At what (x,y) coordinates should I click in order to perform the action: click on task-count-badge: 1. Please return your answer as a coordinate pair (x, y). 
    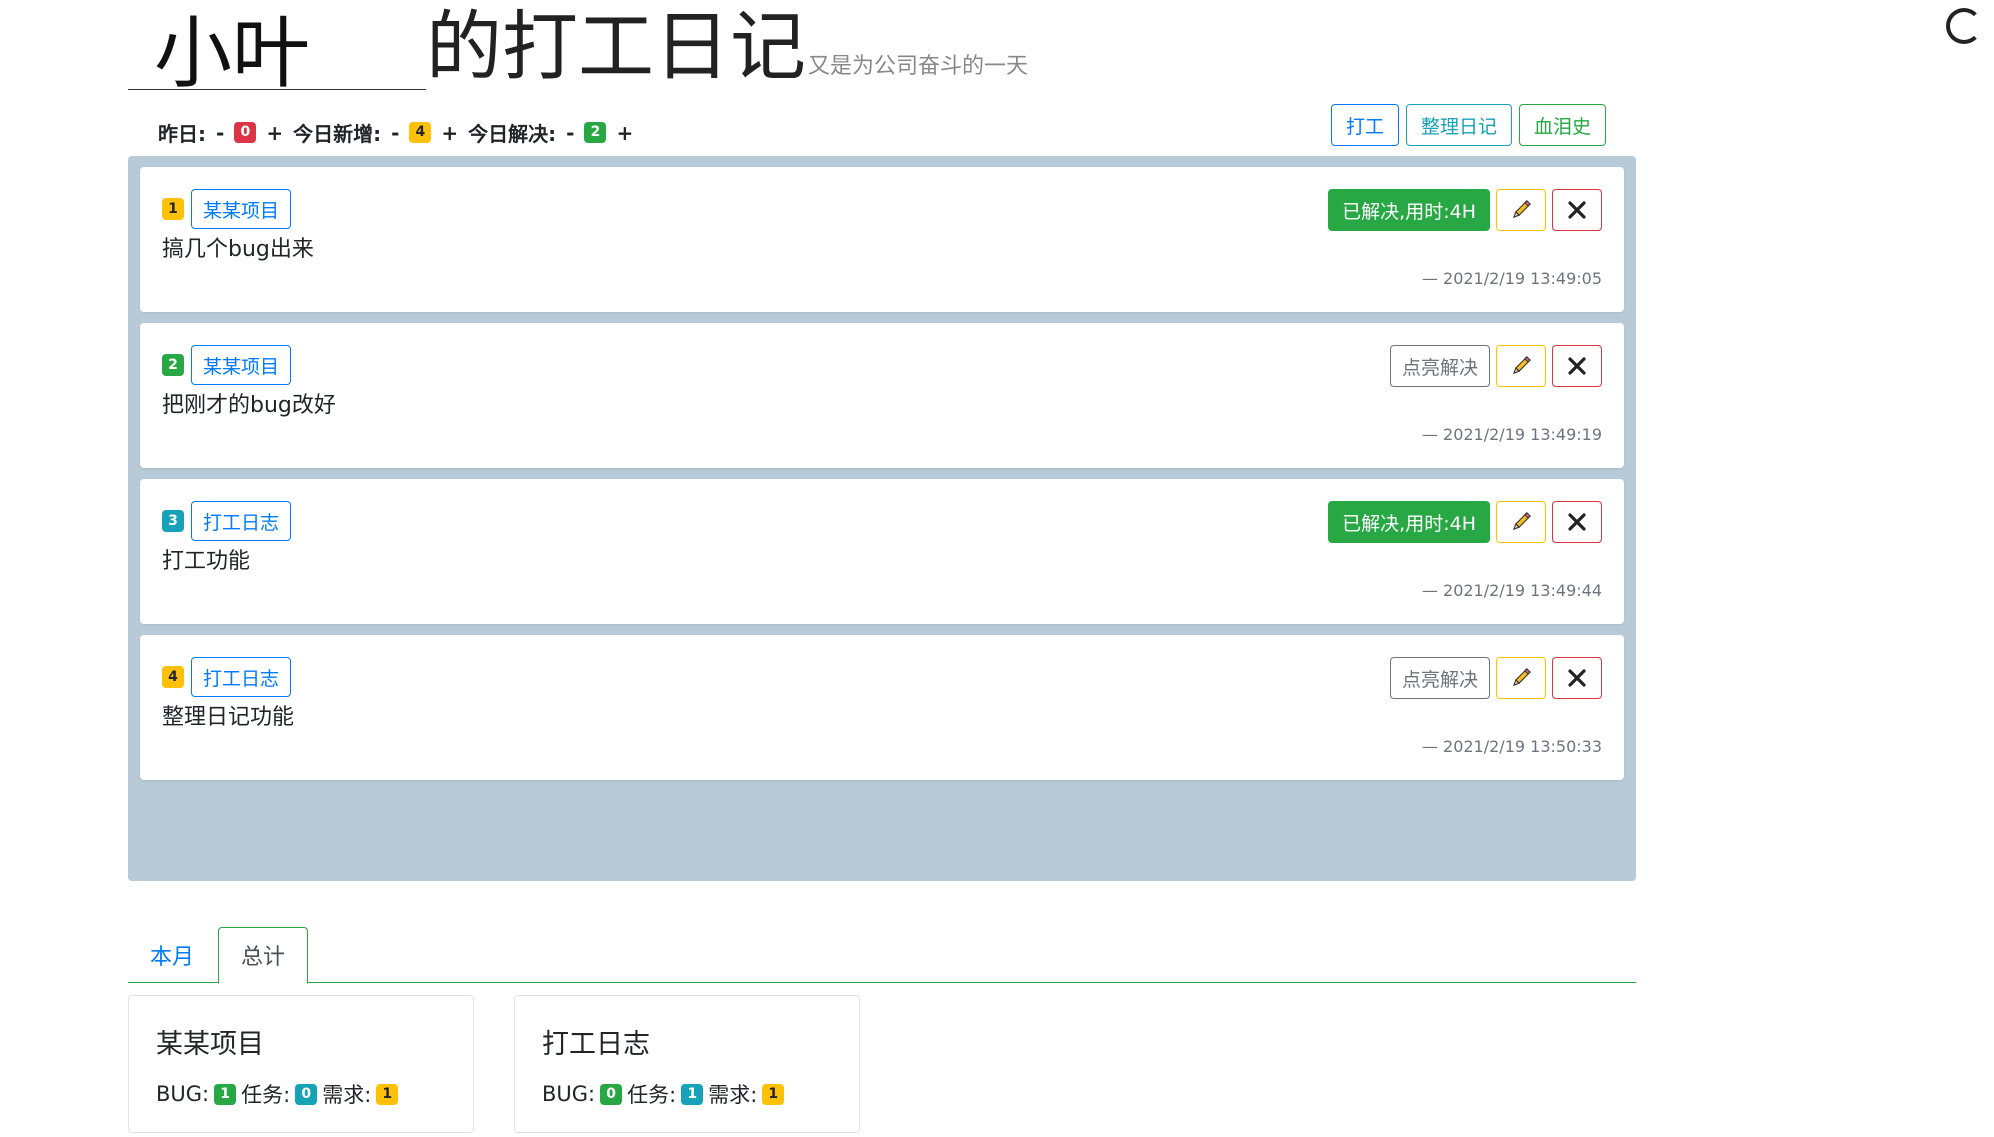
    Looking at the image, I should click on (692, 1094).